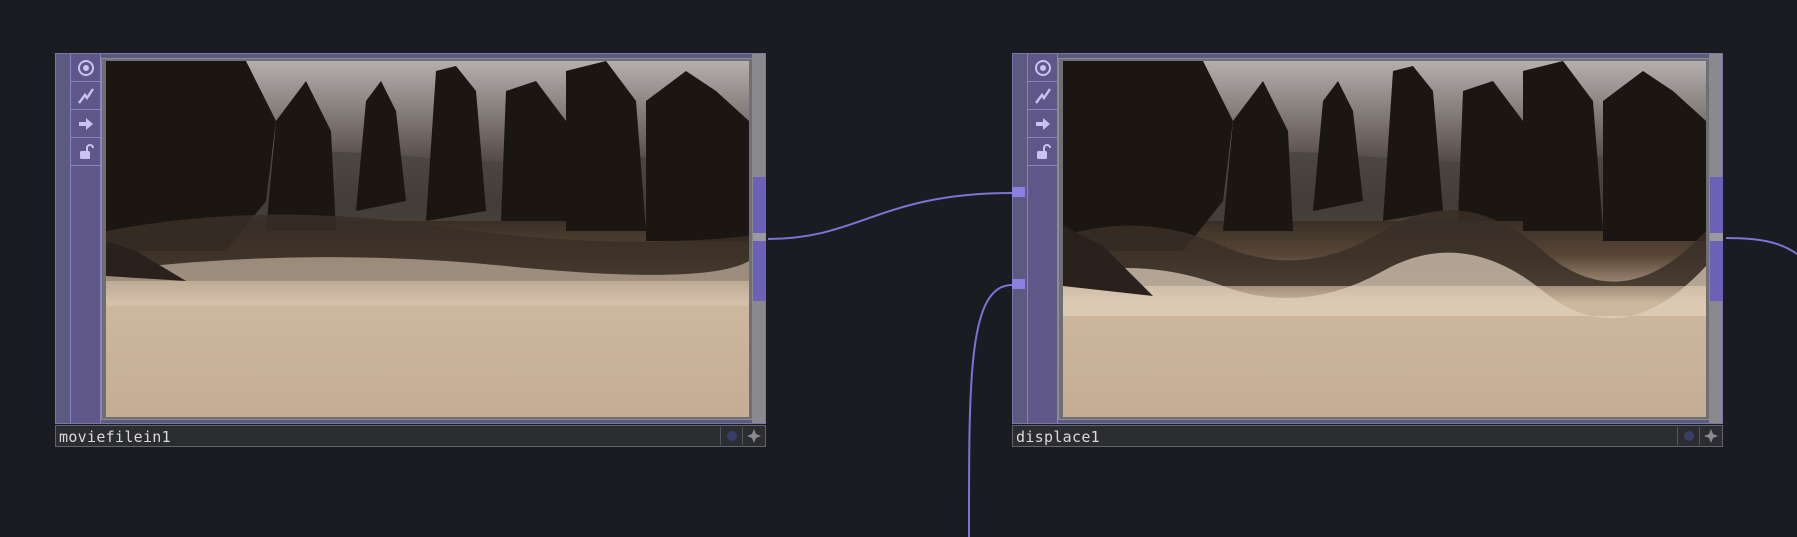  What do you see at coordinates (990, 410) in the screenshot?
I see `wire-offscreen-to-displace1` at bounding box center [990, 410].